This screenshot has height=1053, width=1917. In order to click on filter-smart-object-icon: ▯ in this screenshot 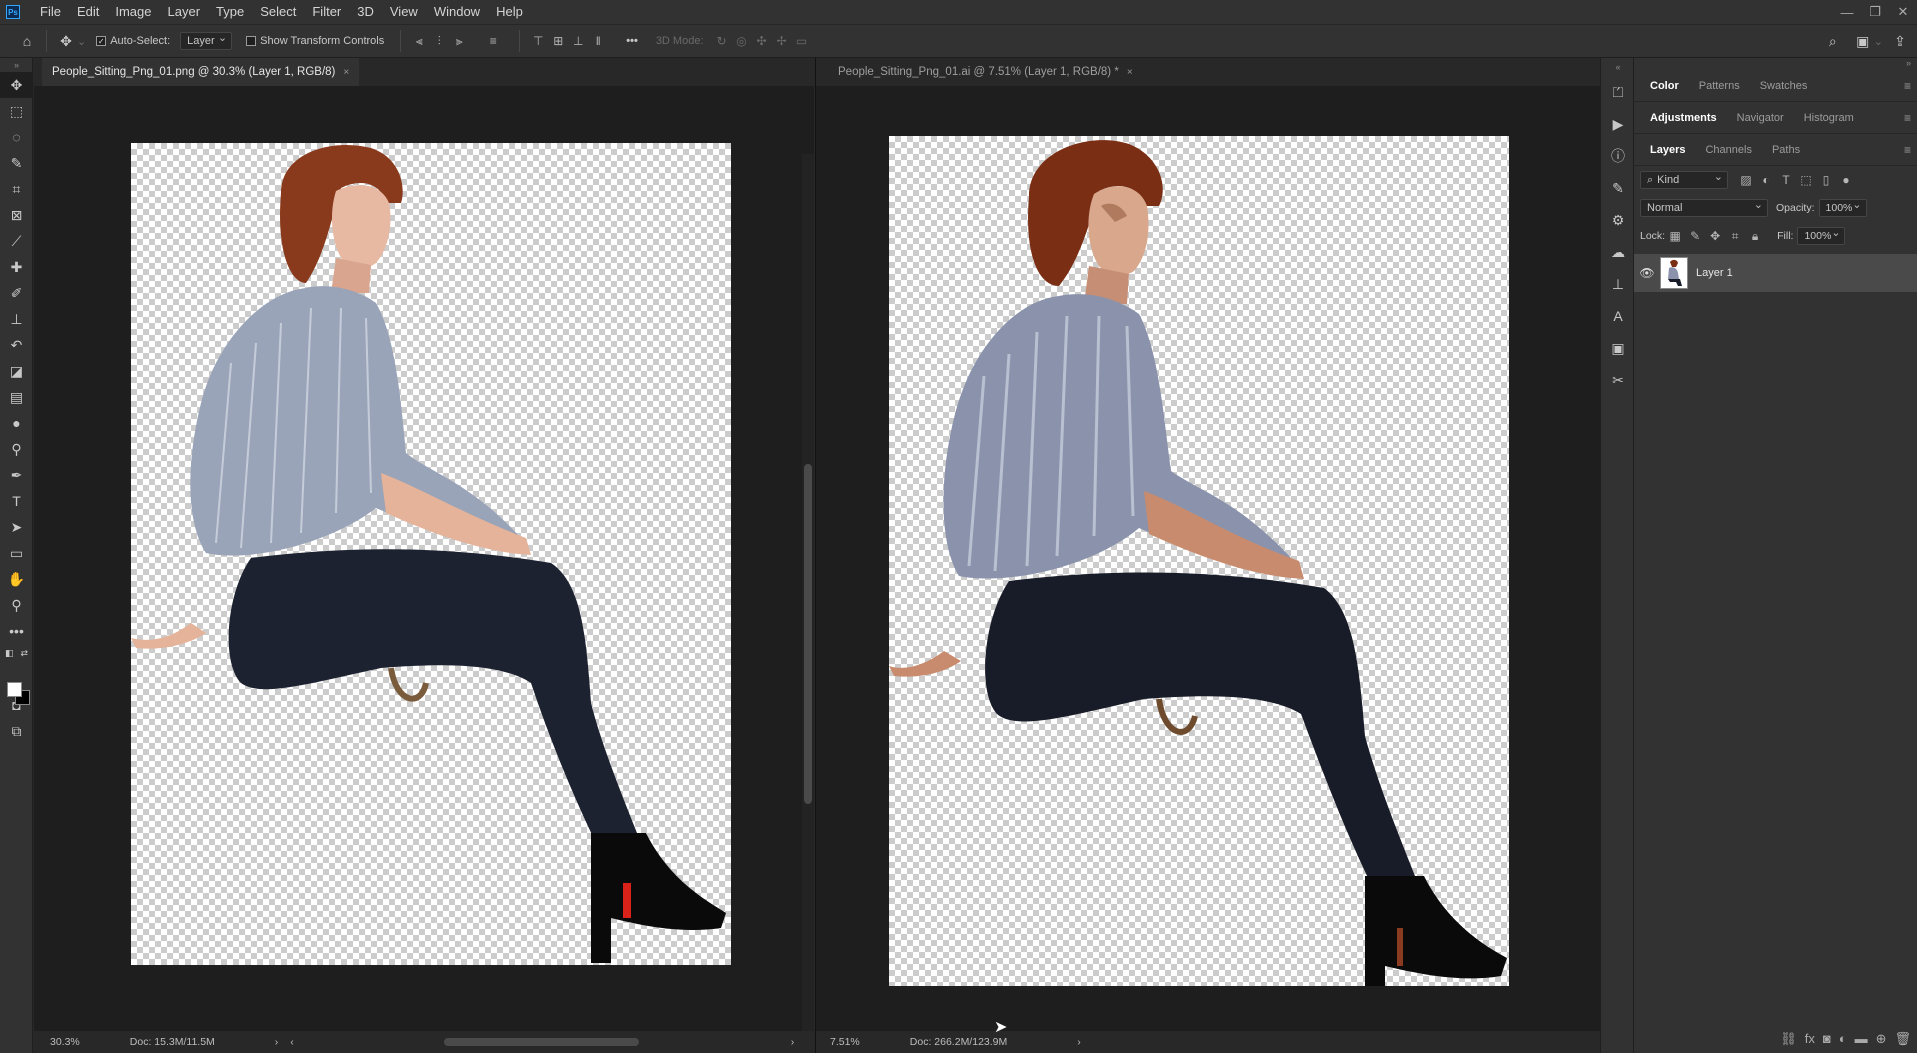, I will do `click(1826, 180)`.